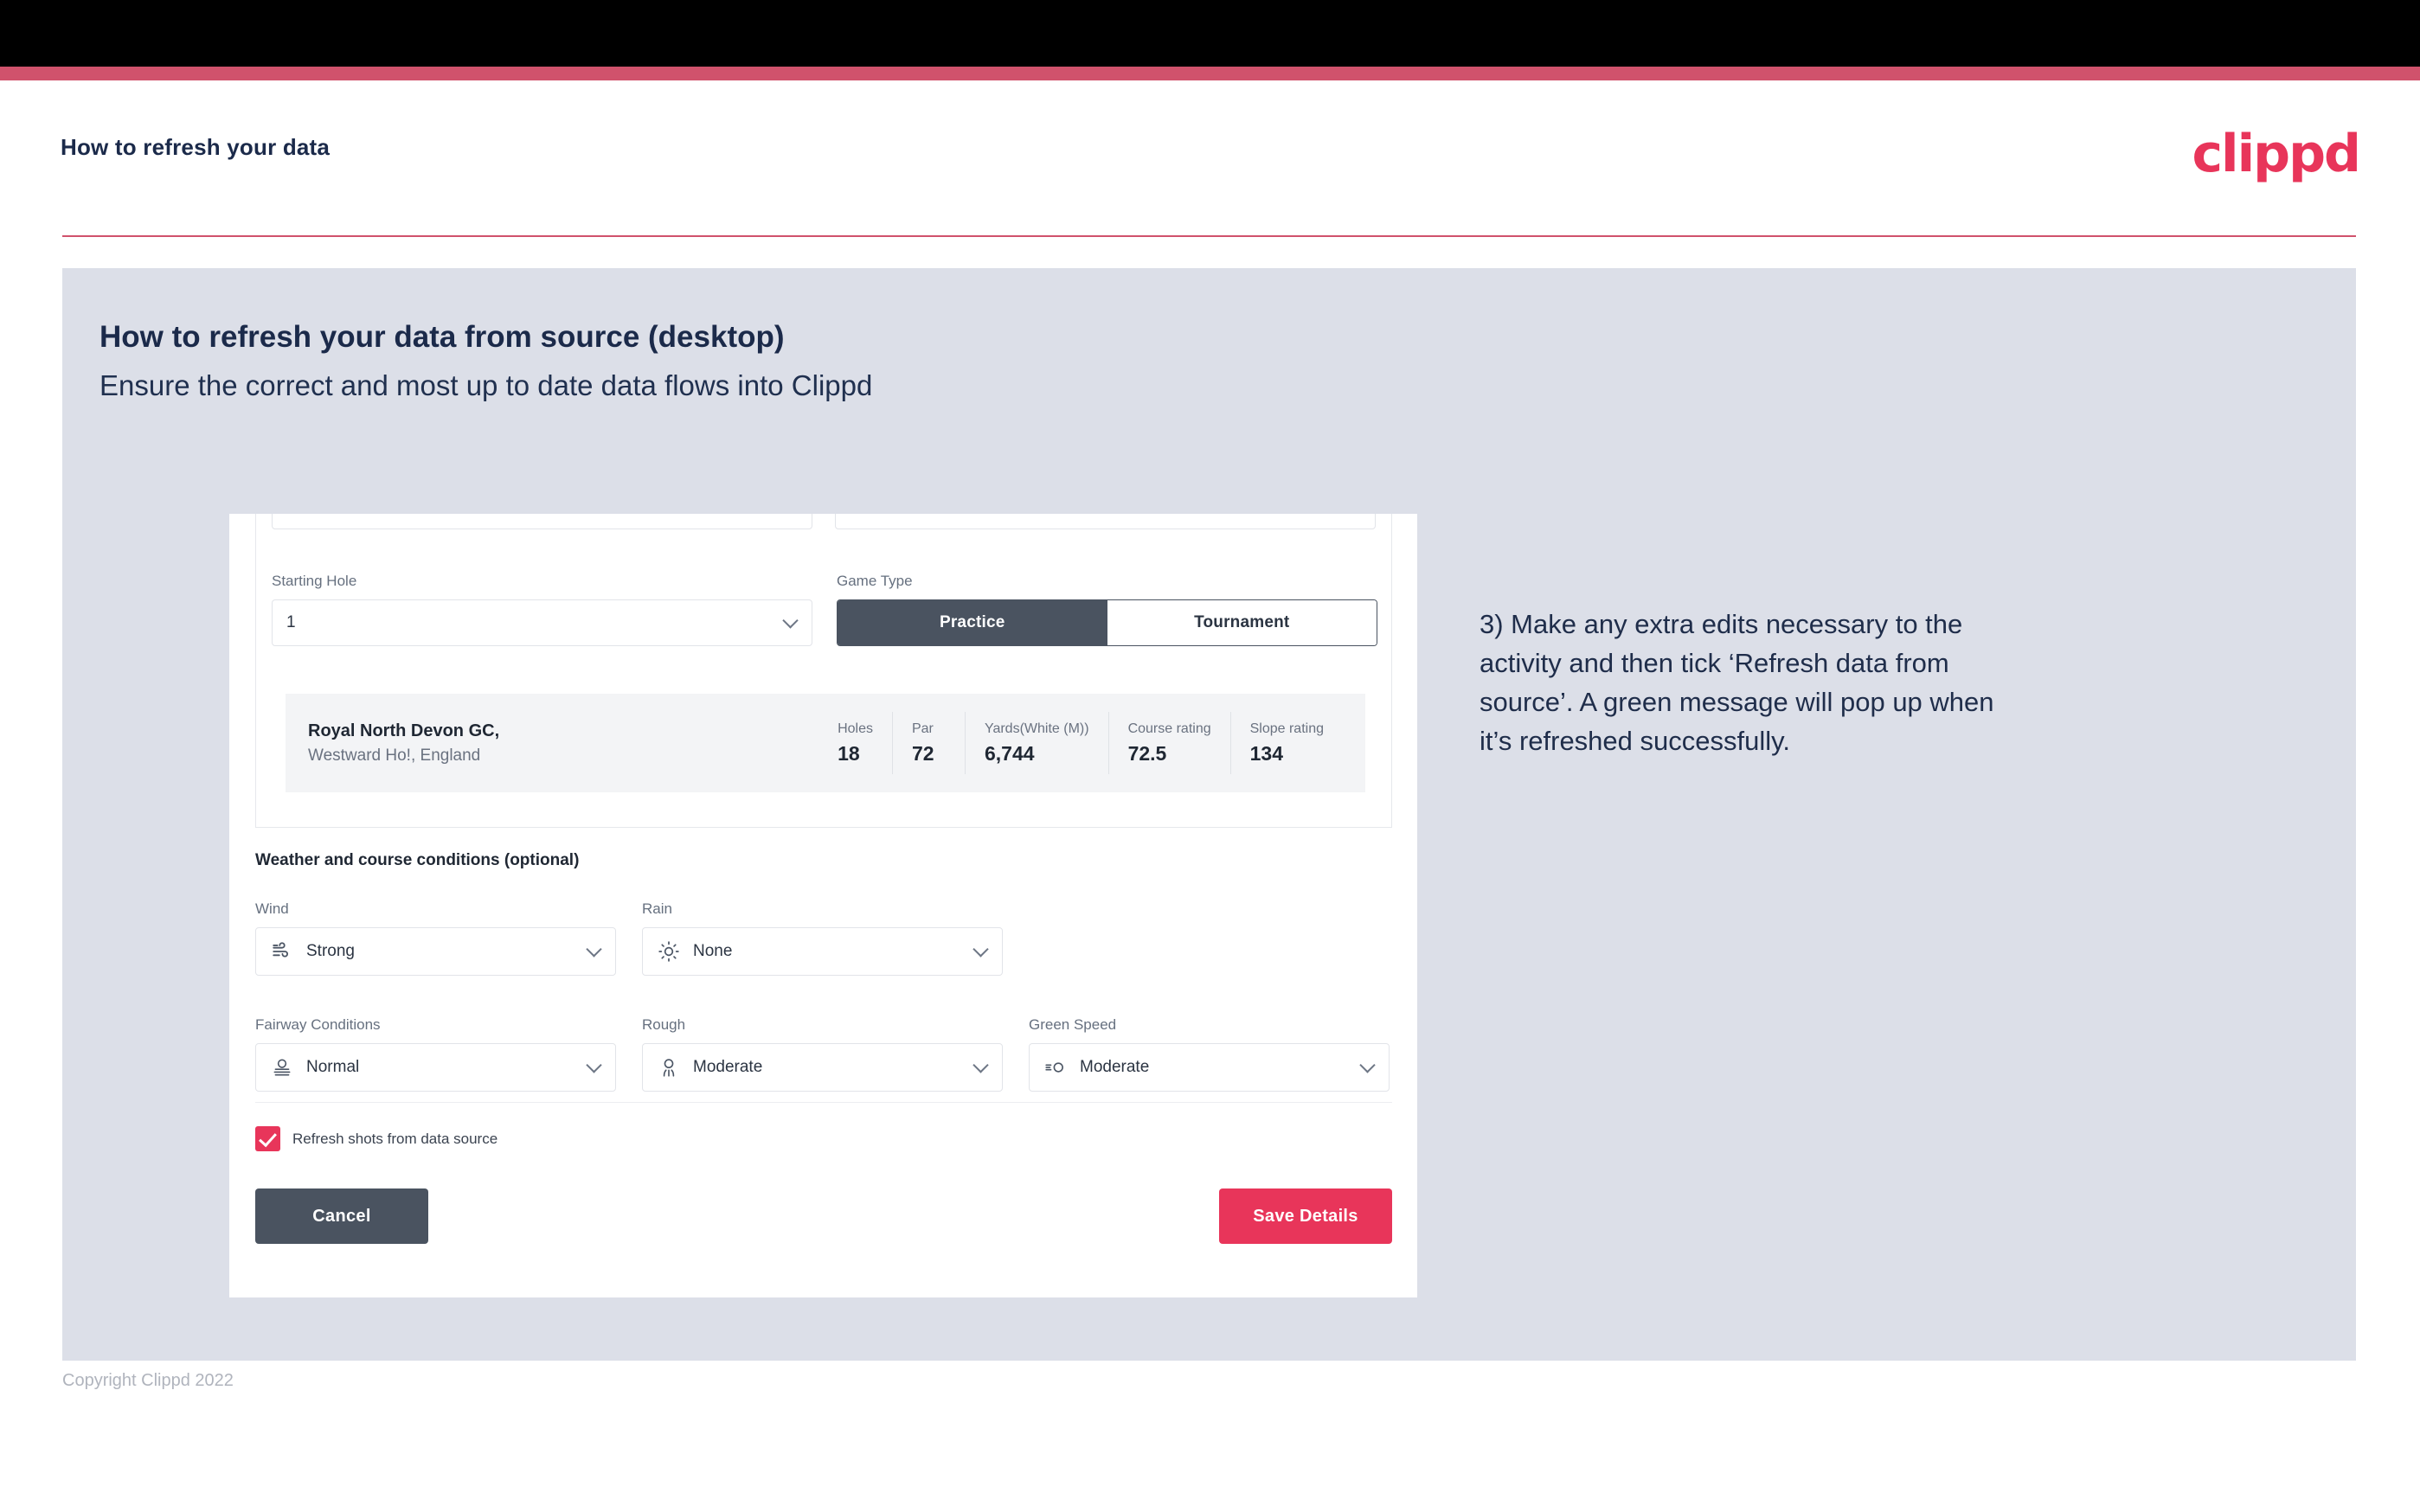 The height and width of the screenshot is (1512, 2420). Describe the element at coordinates (1209, 1067) in the screenshot. I see `green-speed-select: Moderate` at that location.